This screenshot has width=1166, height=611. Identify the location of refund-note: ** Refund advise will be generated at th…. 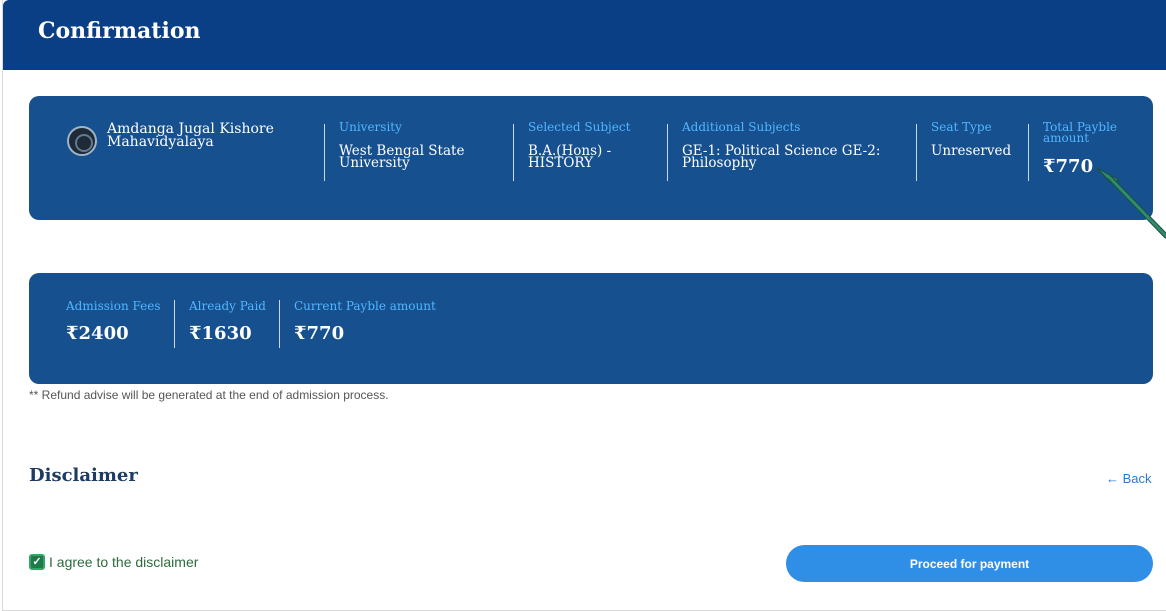
(209, 395).